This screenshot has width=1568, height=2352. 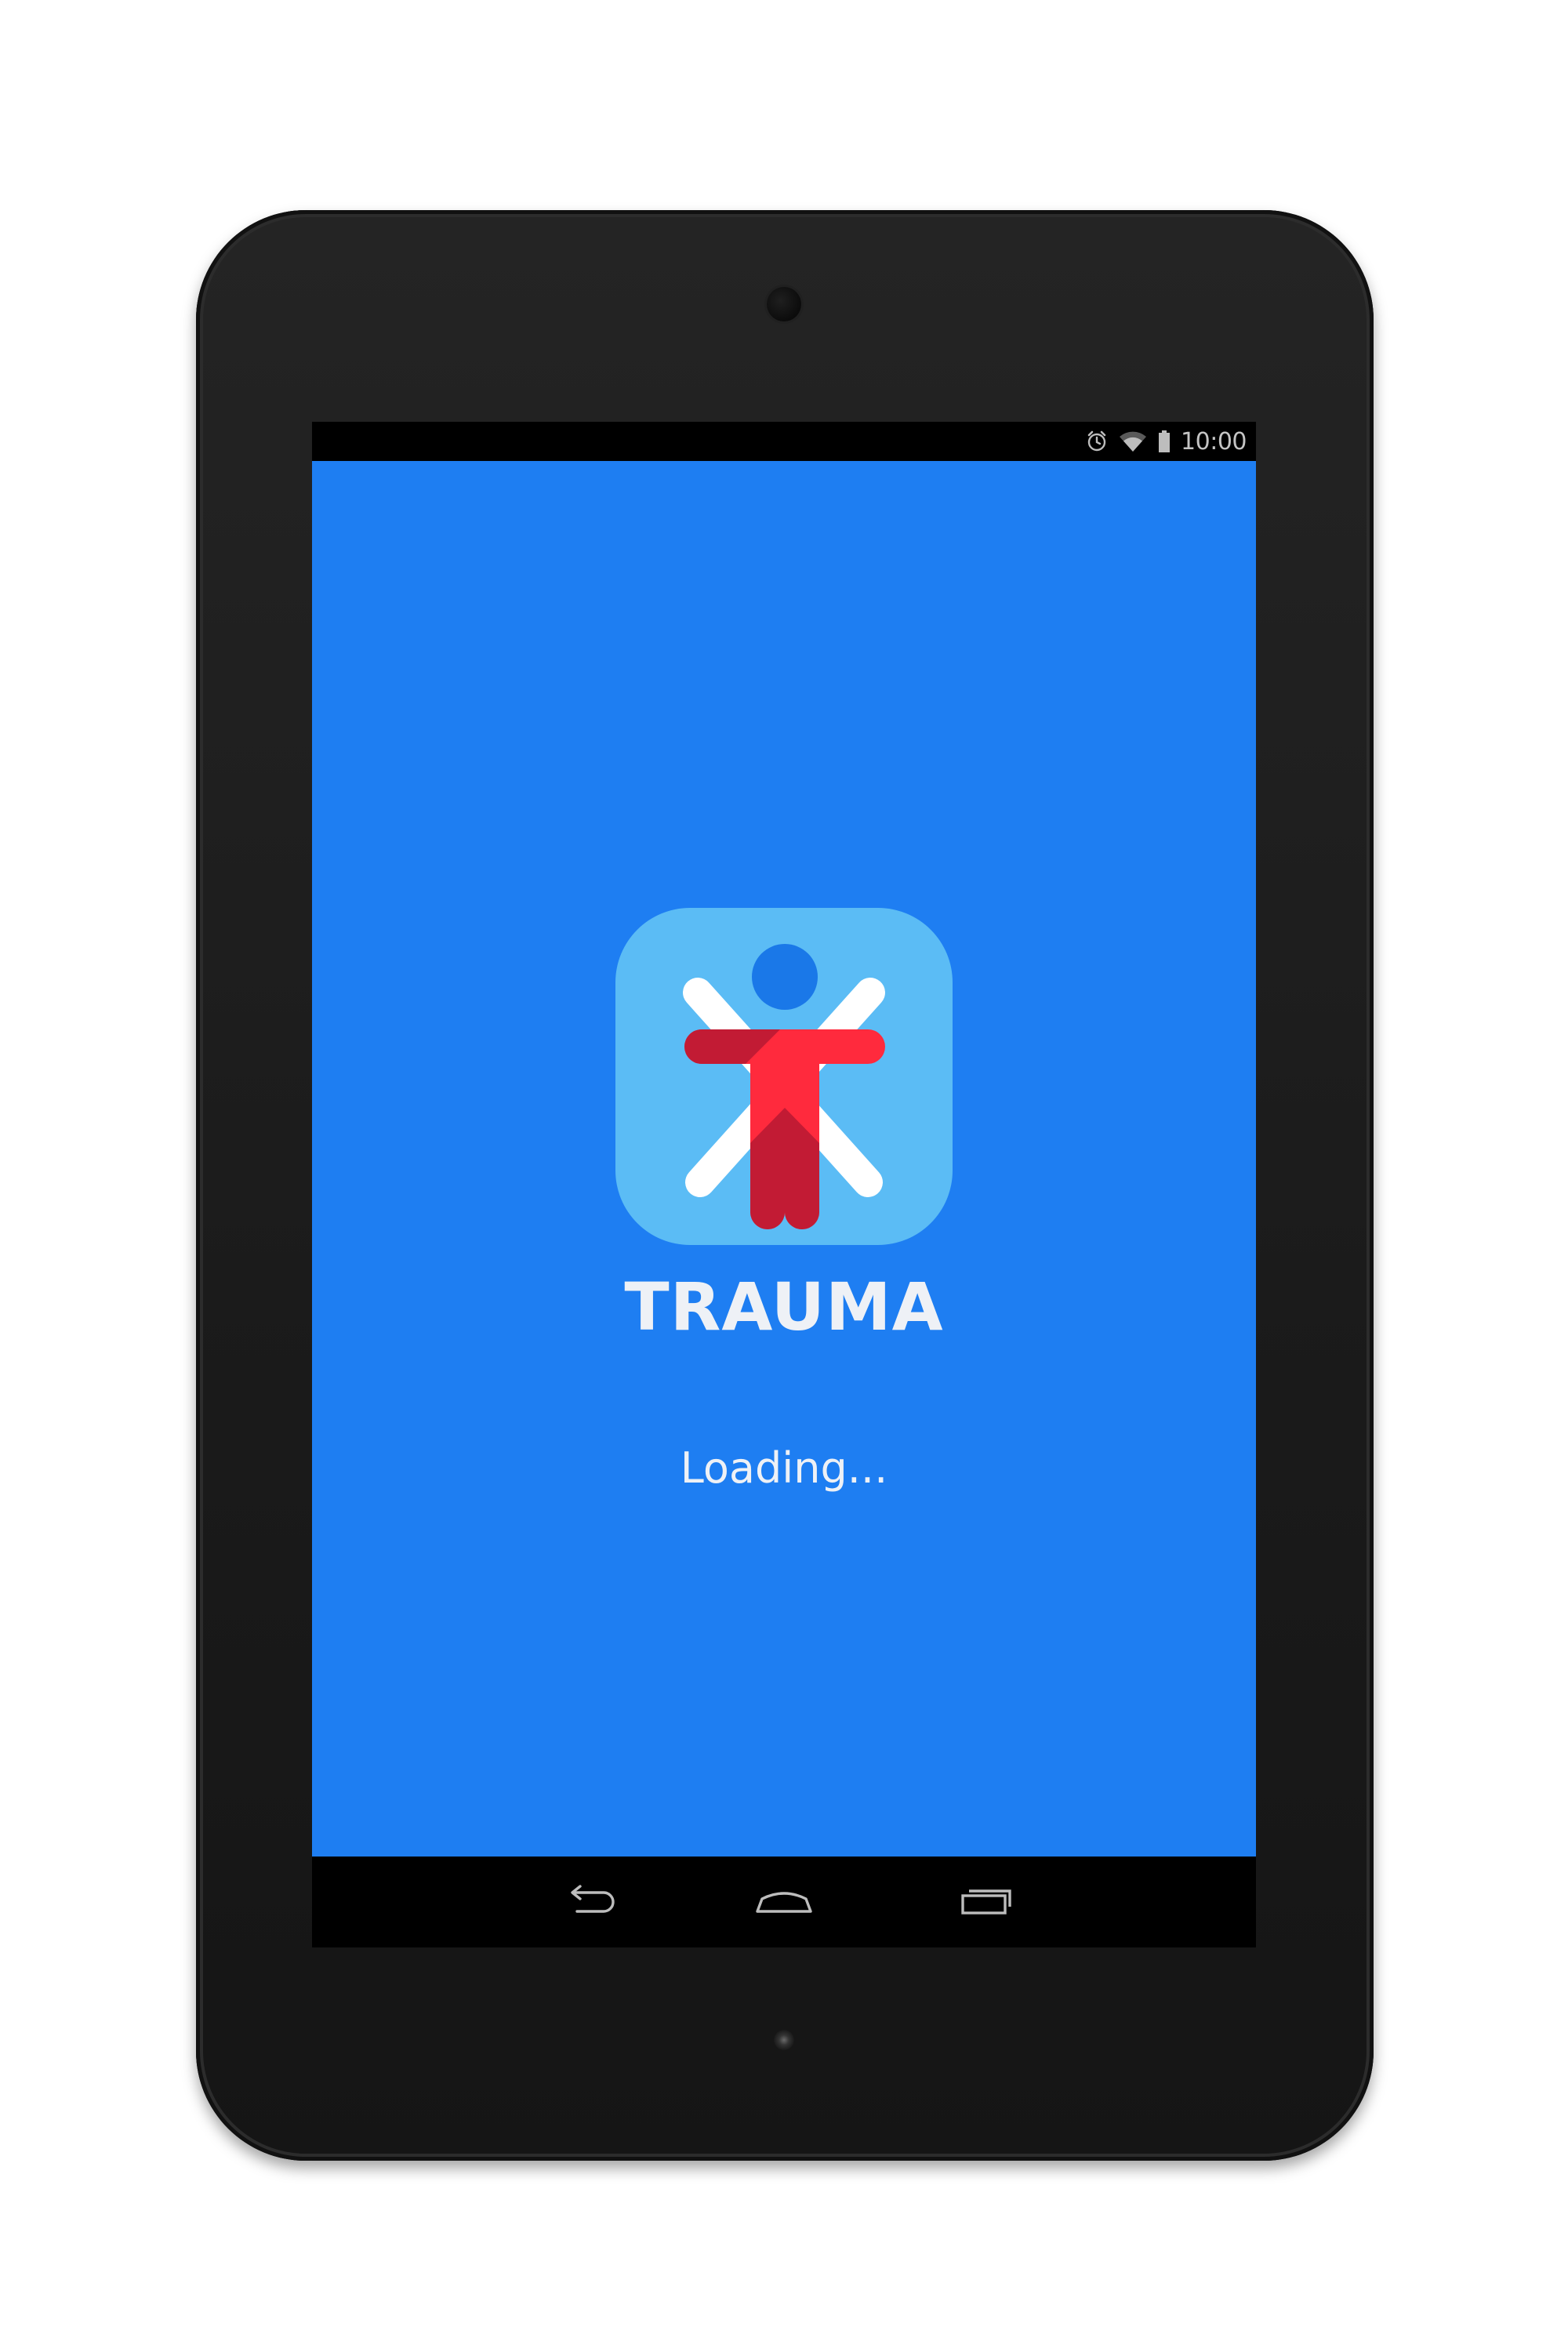 I want to click on recents-button, so click(x=986, y=1902).